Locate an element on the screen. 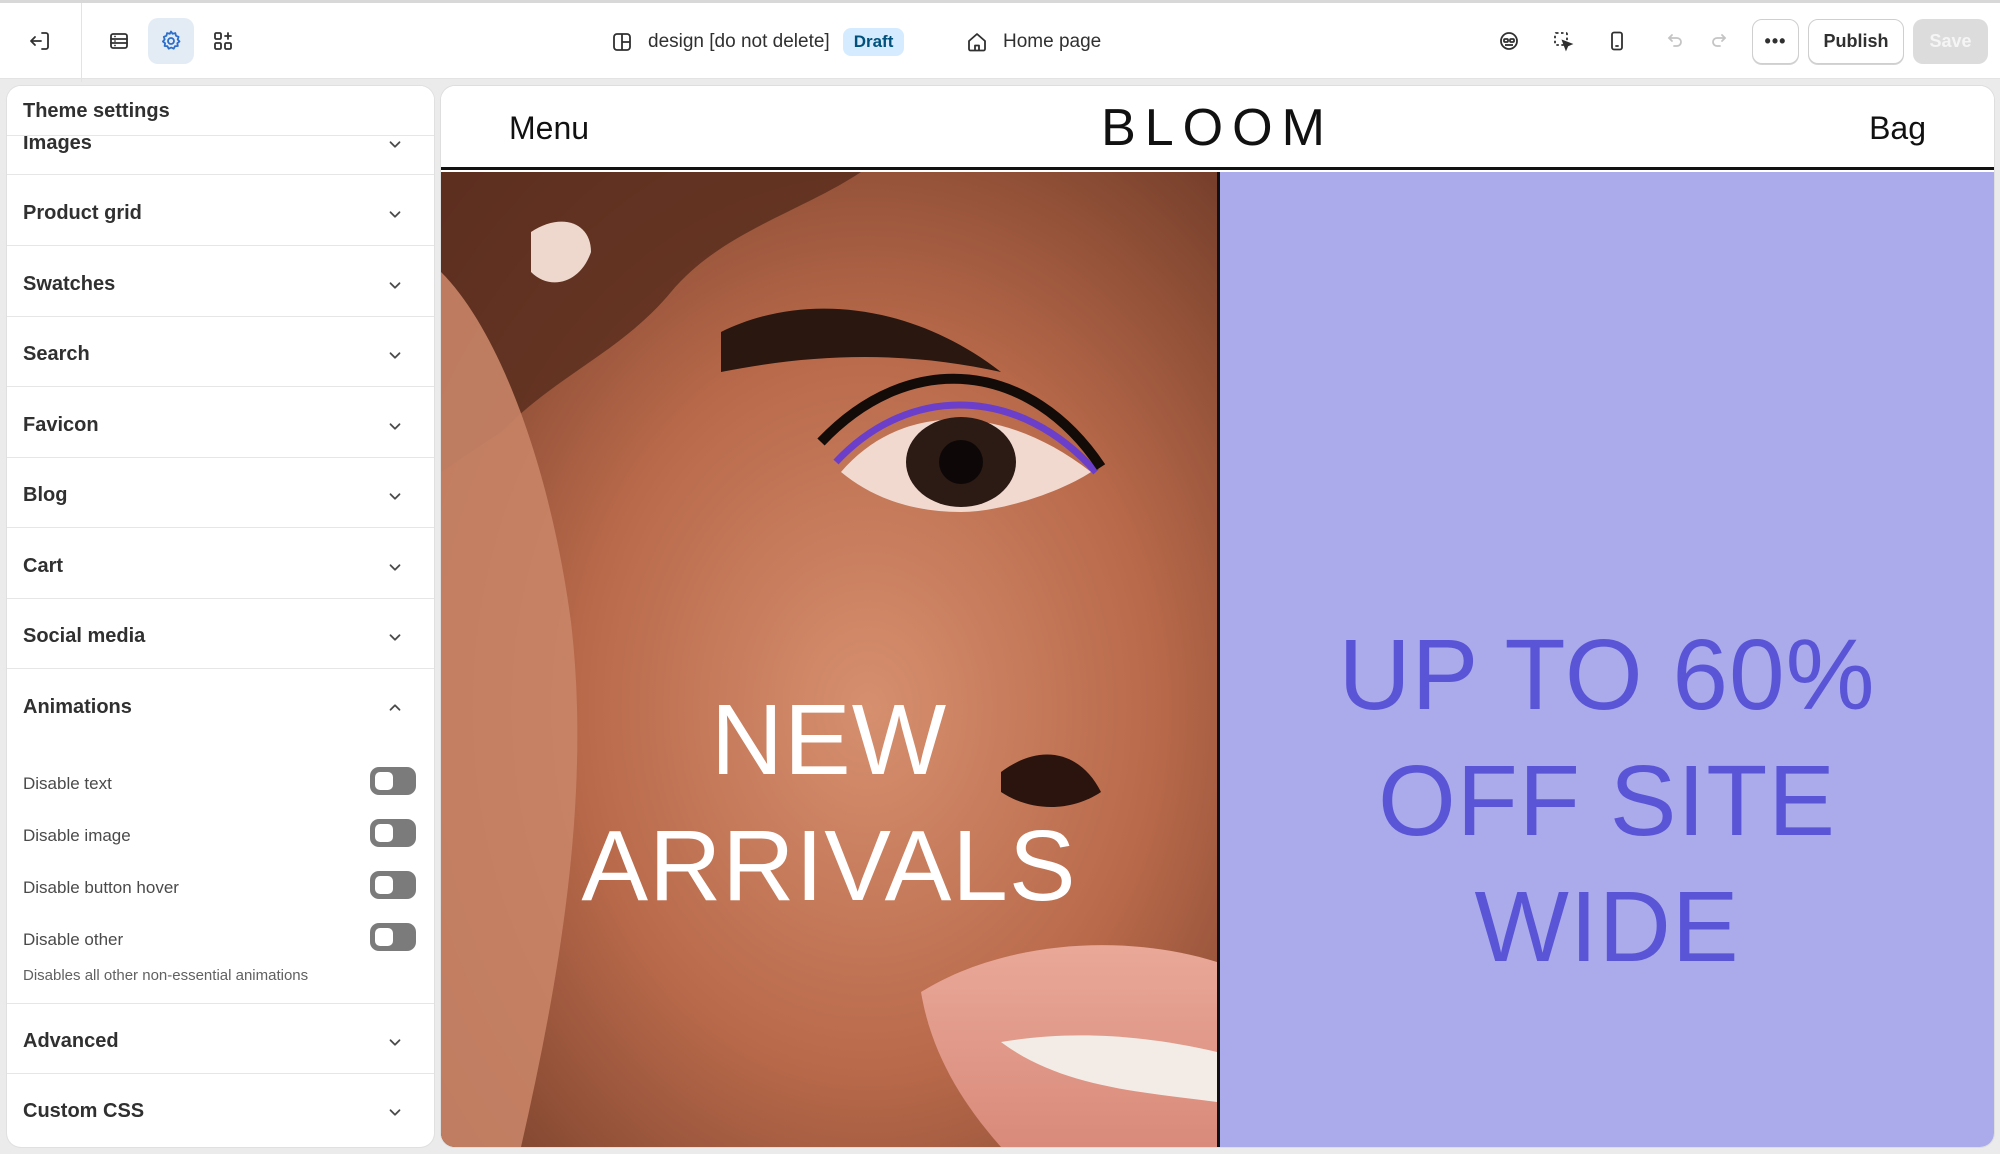  section-label: Favicon is located at coordinates (61, 425).